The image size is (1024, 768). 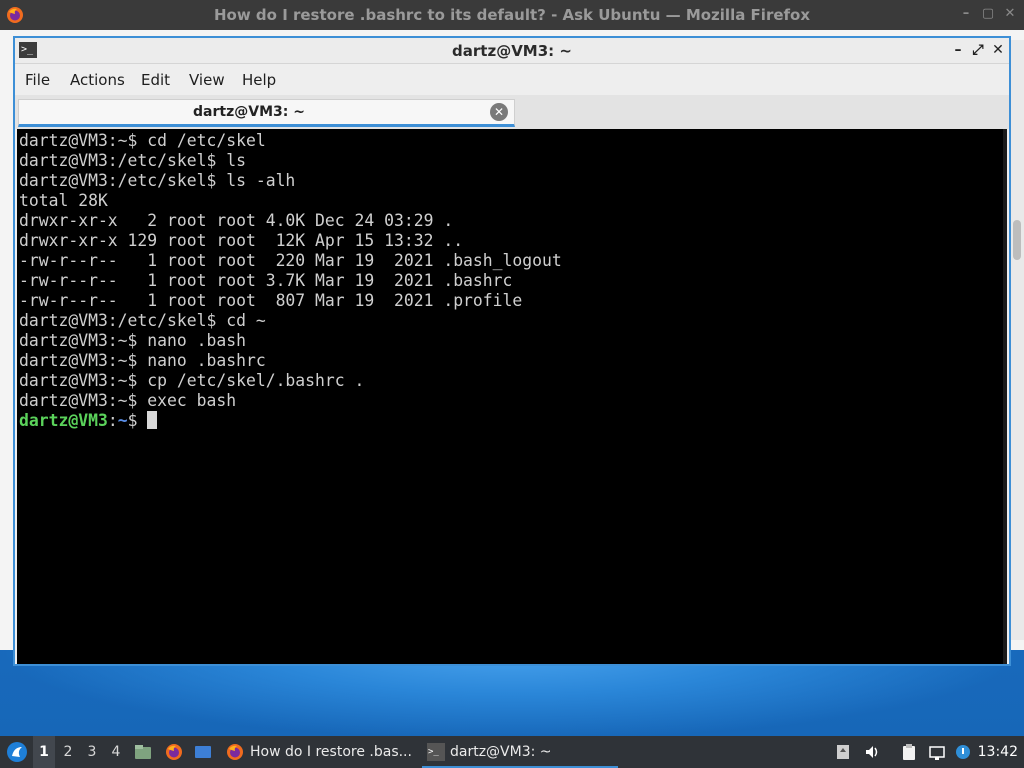 I want to click on close-button: ✕, so click(x=998, y=50).